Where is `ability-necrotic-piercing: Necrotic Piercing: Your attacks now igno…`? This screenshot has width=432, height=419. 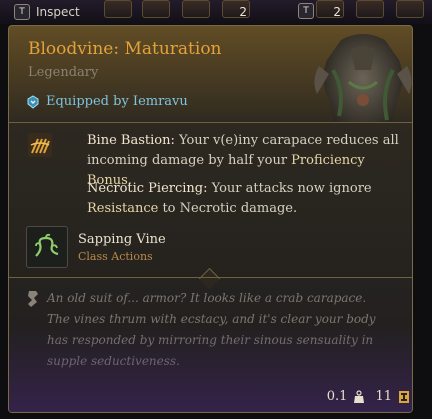
ability-necrotic-piercing: Necrotic Piercing: Your attacks now igno… is located at coordinates (246, 199).